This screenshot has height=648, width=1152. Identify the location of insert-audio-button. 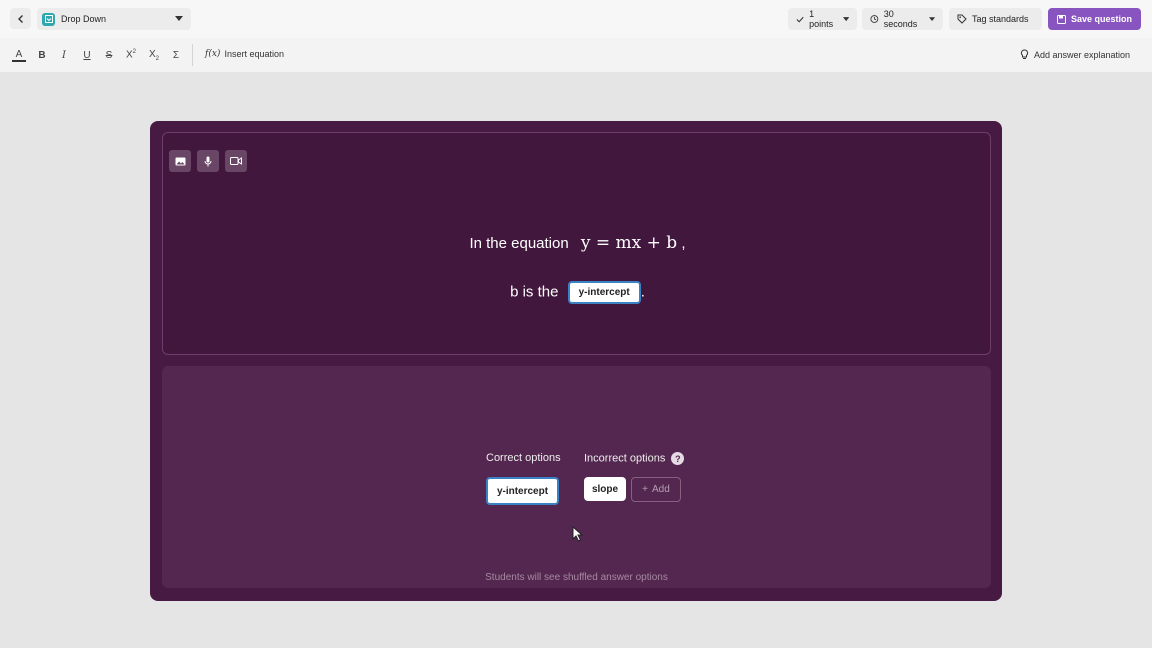
(208, 161).